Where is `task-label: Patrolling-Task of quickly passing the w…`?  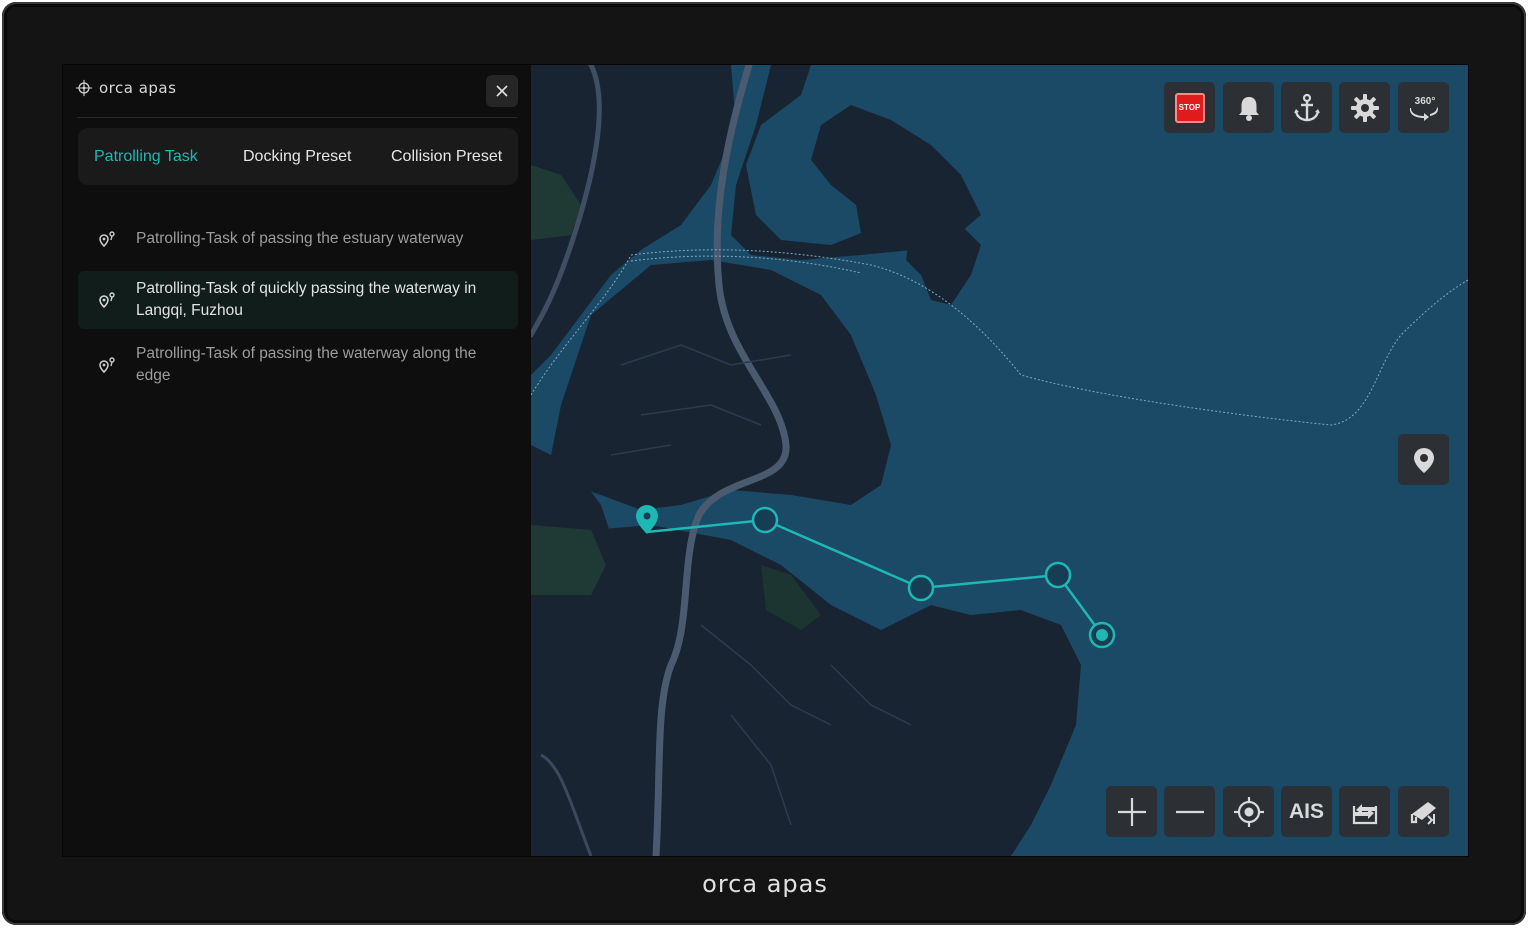
task-label: Patrolling-Task of quickly passing the w… is located at coordinates (306, 299).